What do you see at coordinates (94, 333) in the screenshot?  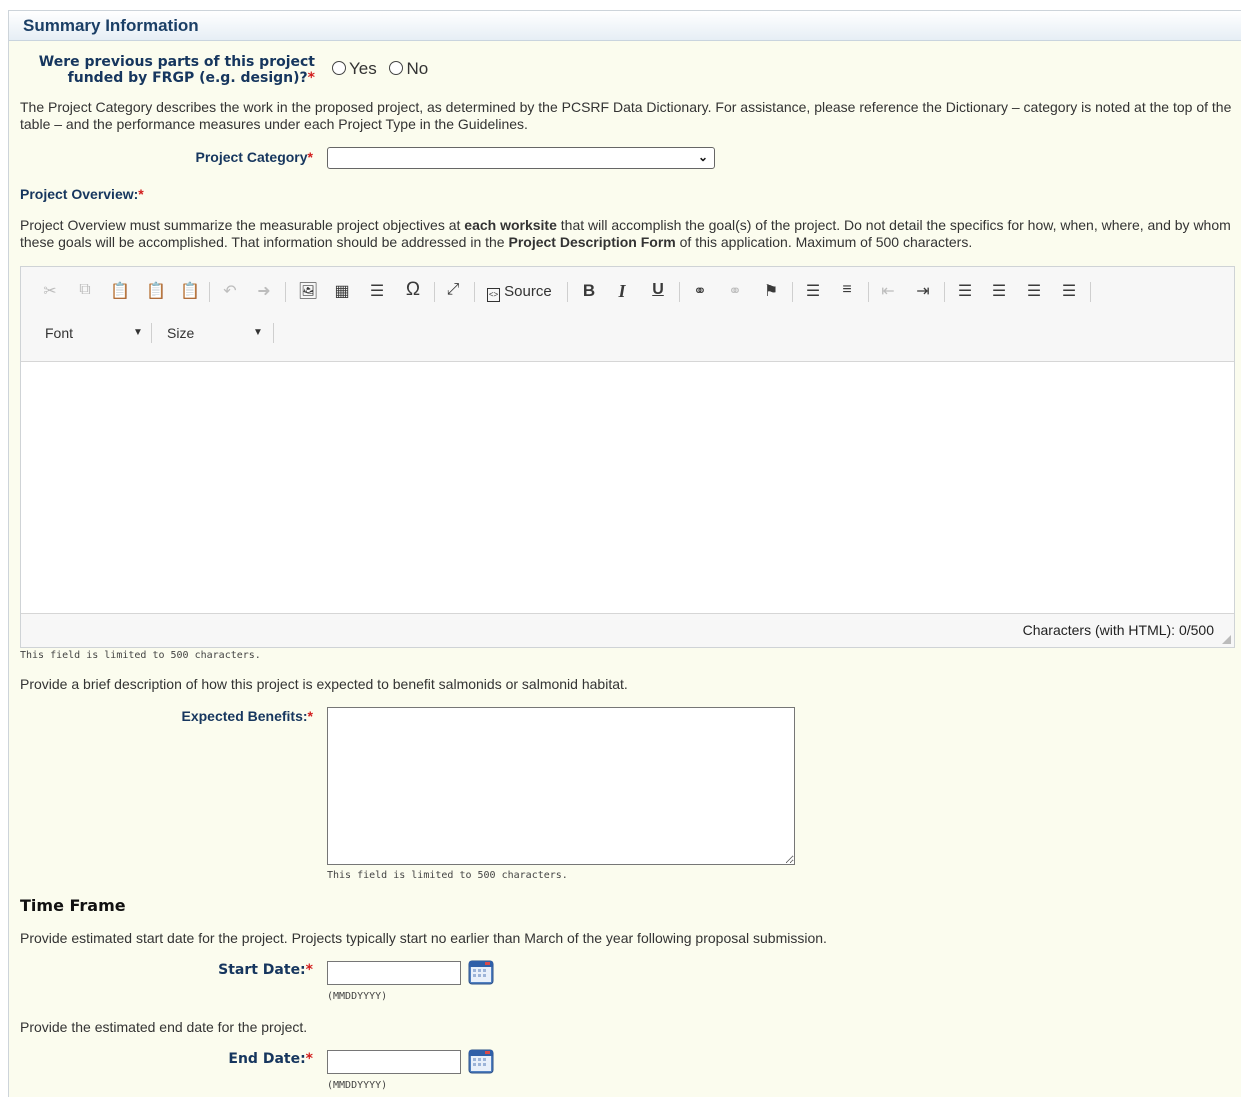 I see `font-combo: Font ▼` at bounding box center [94, 333].